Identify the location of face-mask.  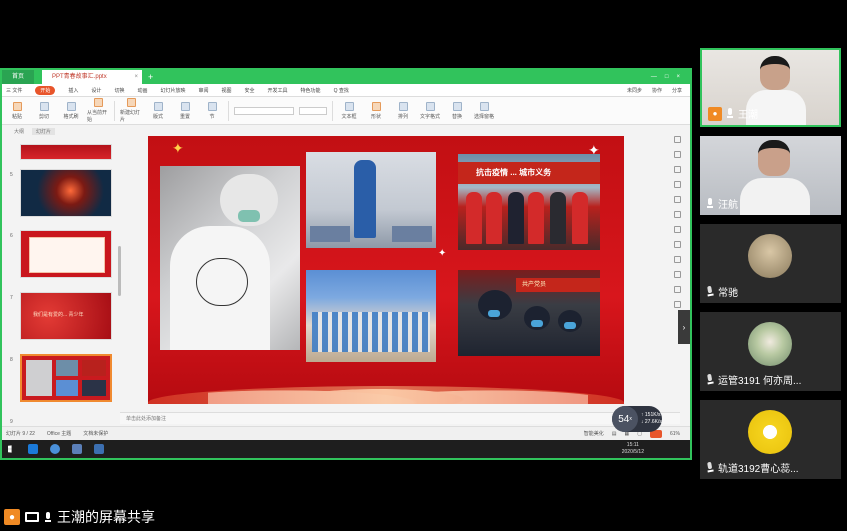
(249, 216).